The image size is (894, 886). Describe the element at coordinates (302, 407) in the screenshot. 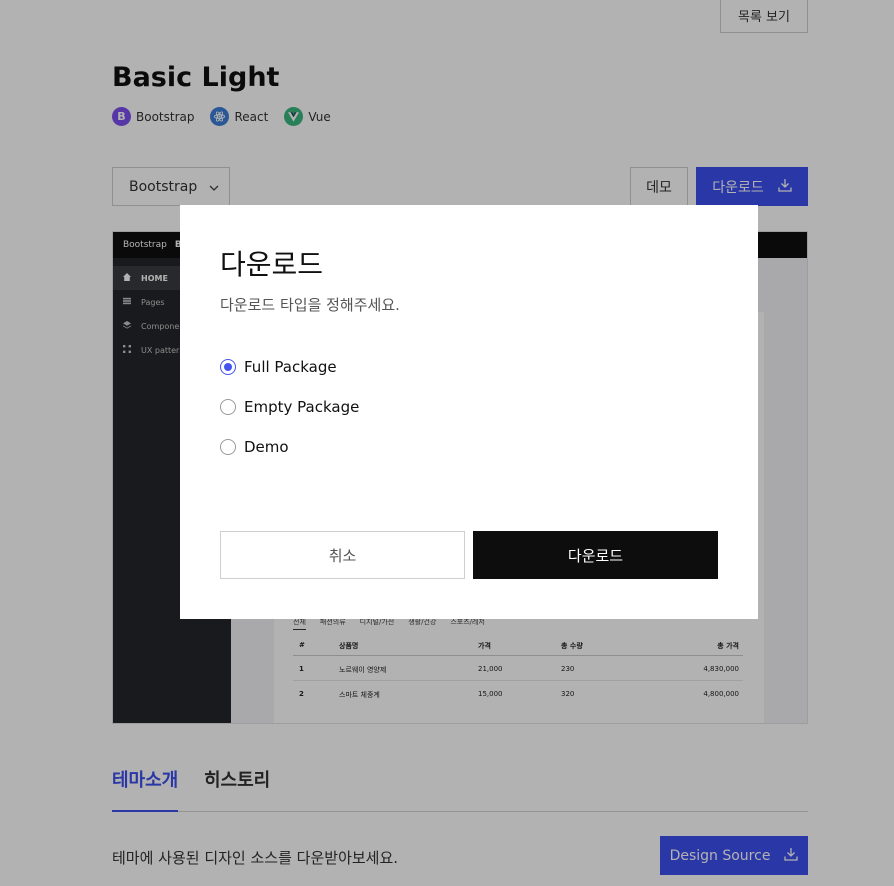

I see `option-label: Empty Package` at that location.